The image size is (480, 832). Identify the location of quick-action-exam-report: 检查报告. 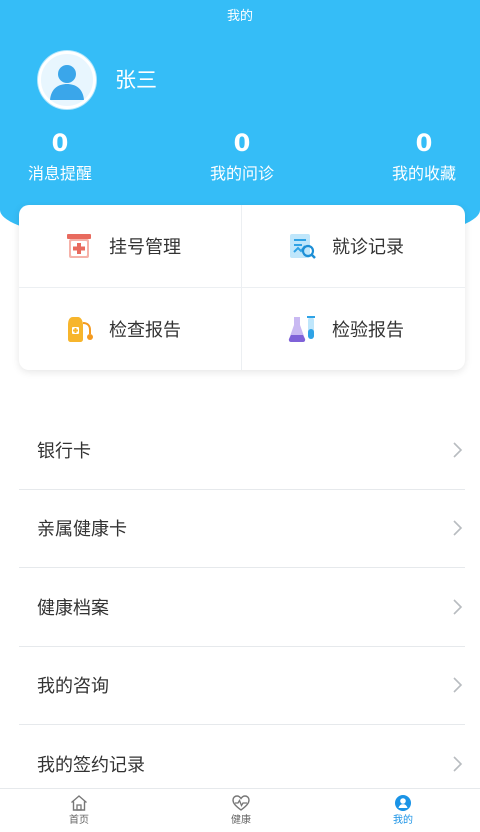
(130, 329).